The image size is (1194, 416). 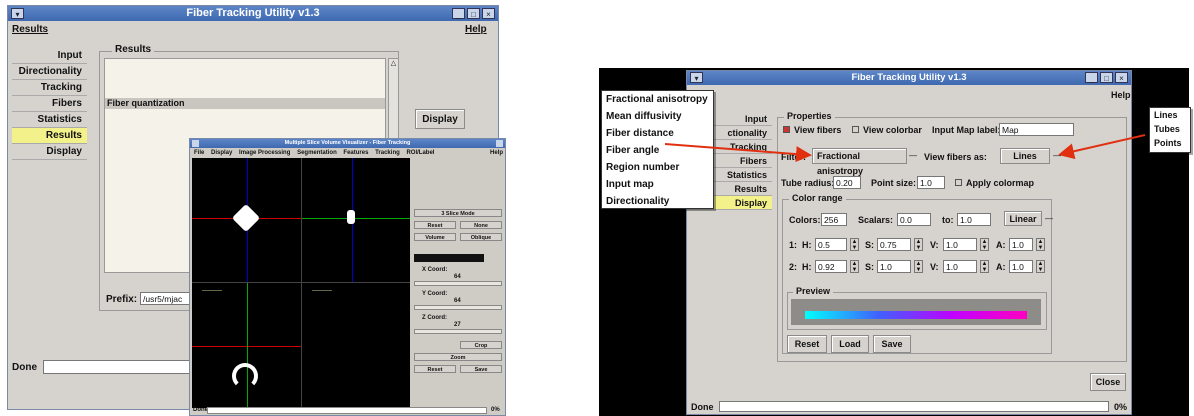 What do you see at coordinates (738, 153) in the screenshot?
I see `arrow-filter` at bounding box center [738, 153].